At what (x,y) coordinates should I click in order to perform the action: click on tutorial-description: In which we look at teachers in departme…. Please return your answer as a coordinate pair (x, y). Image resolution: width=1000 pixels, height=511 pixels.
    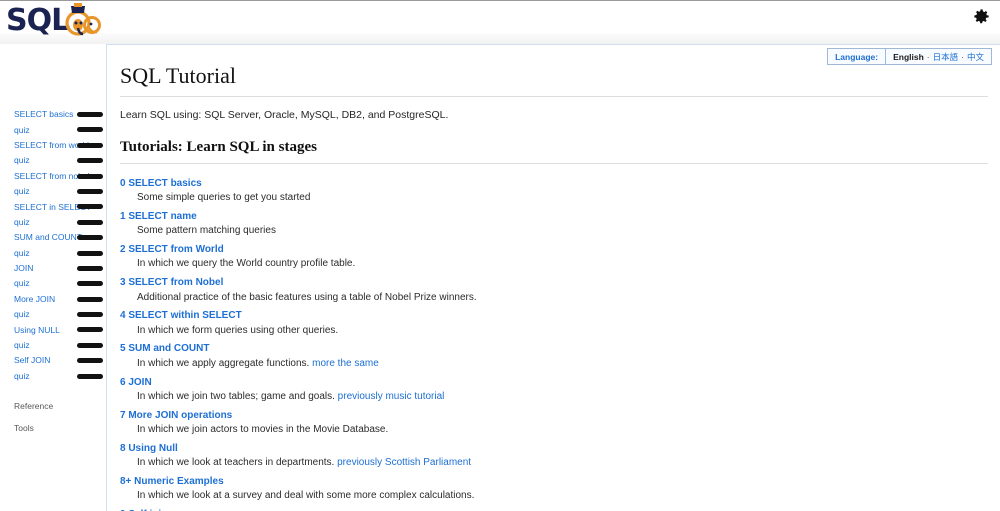
    Looking at the image, I should click on (562, 463).